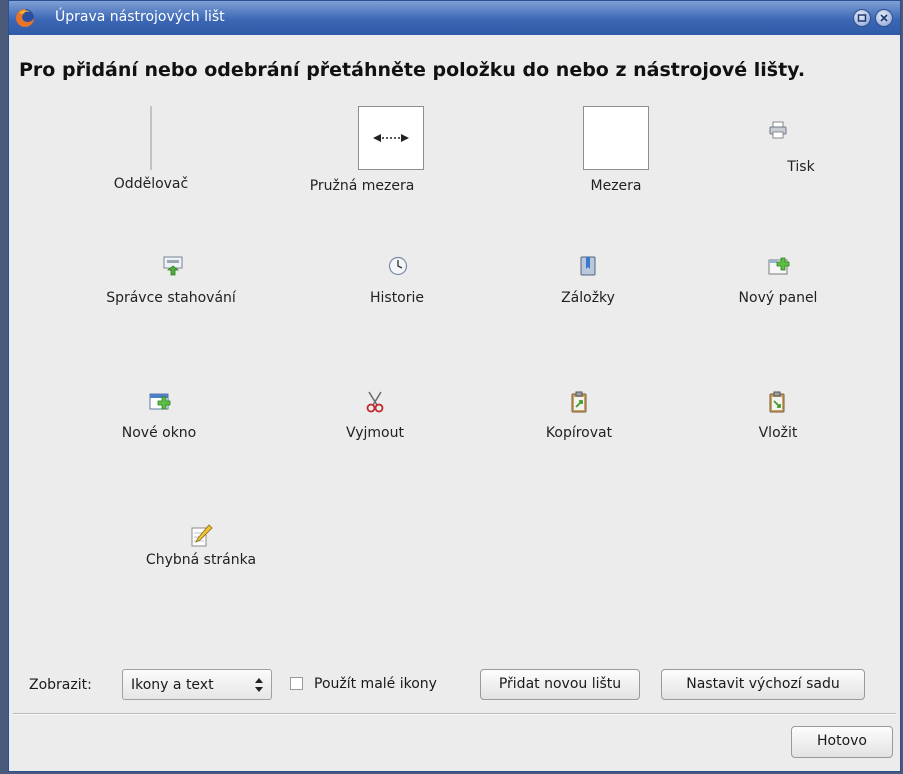  What do you see at coordinates (397, 298) in the screenshot?
I see `item-label: Historie` at bounding box center [397, 298].